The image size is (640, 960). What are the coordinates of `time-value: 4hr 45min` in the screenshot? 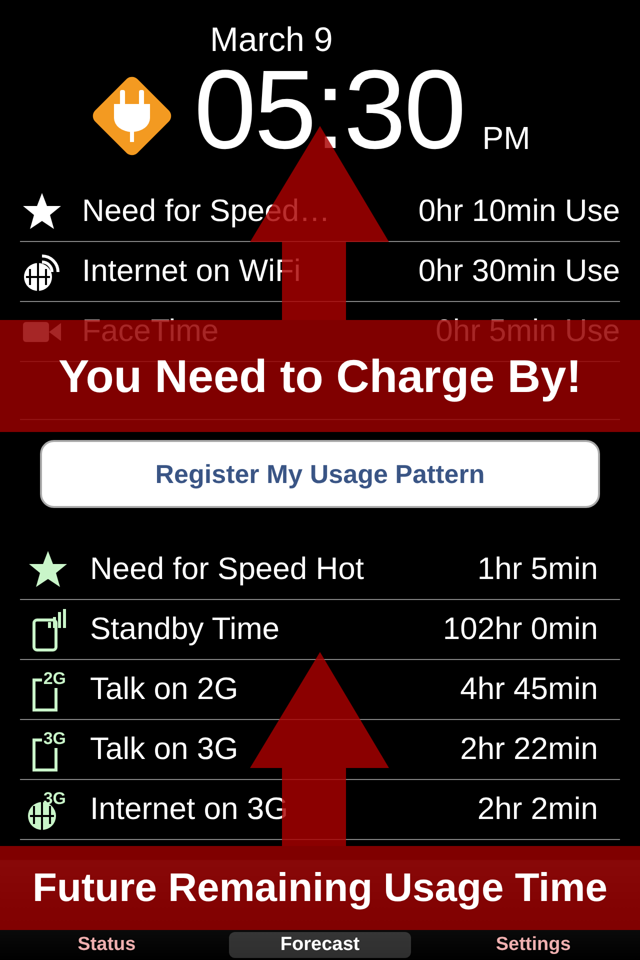 It's located at (529, 689).